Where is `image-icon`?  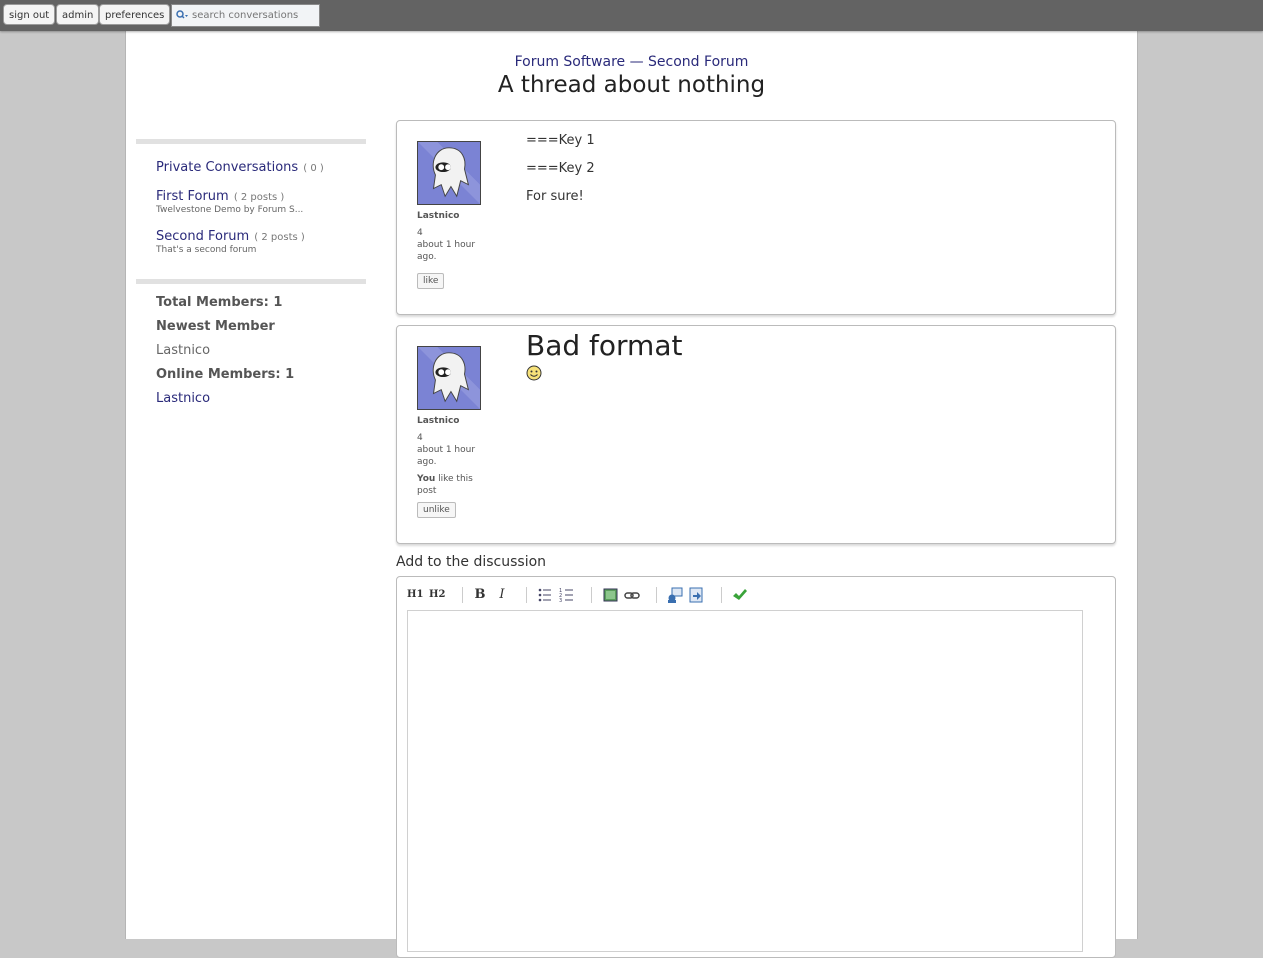
image-icon is located at coordinates (611, 595).